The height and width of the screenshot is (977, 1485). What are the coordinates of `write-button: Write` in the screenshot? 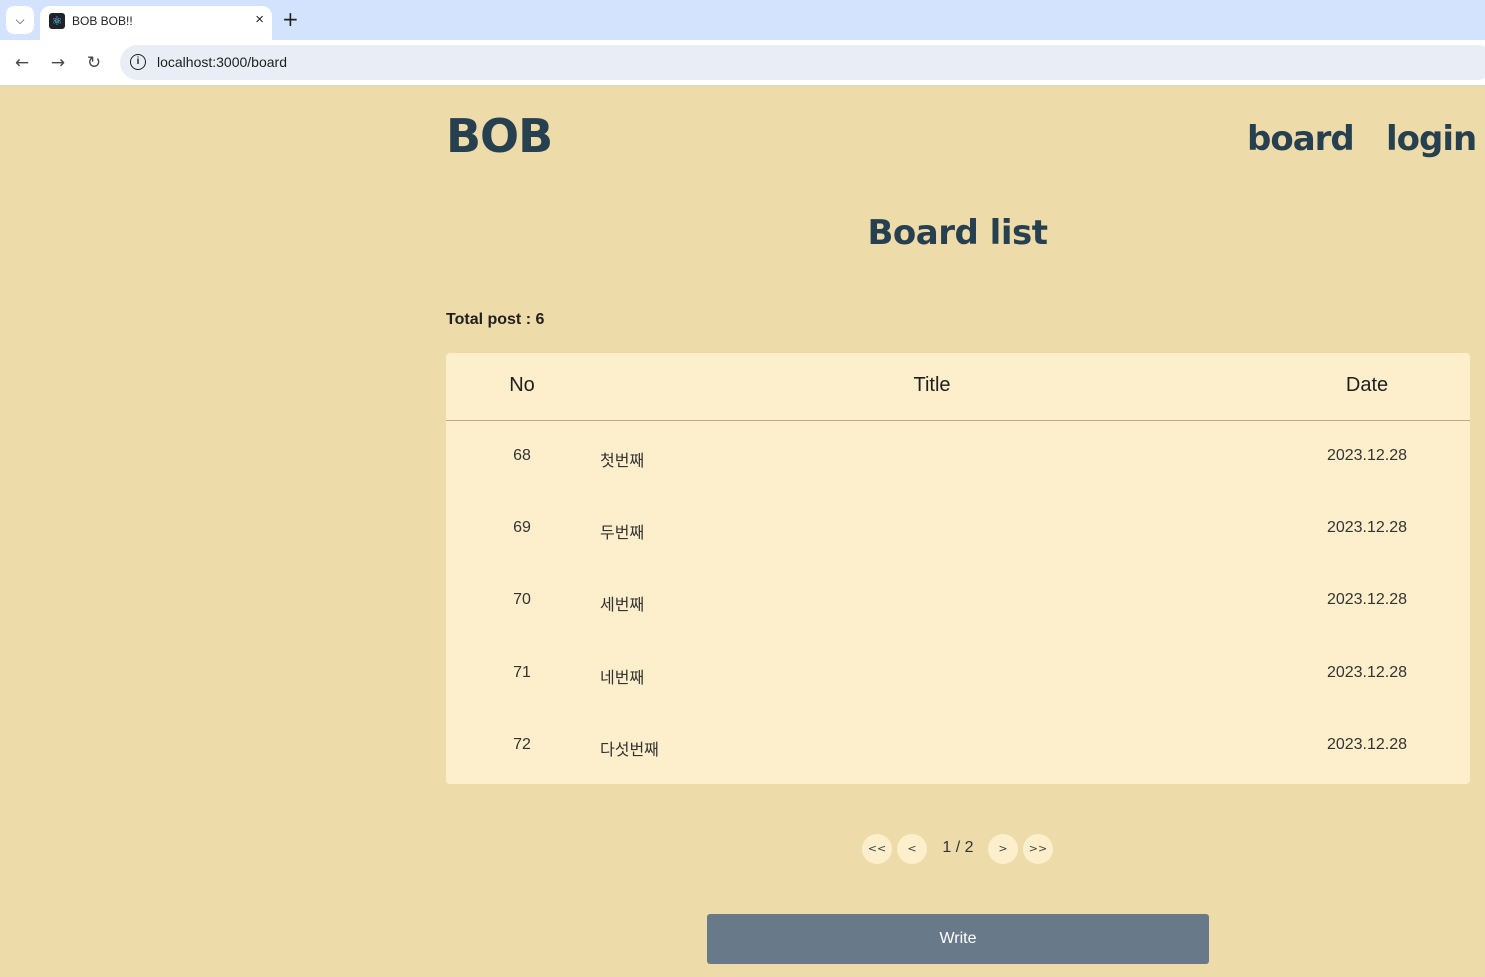 It's located at (958, 939).